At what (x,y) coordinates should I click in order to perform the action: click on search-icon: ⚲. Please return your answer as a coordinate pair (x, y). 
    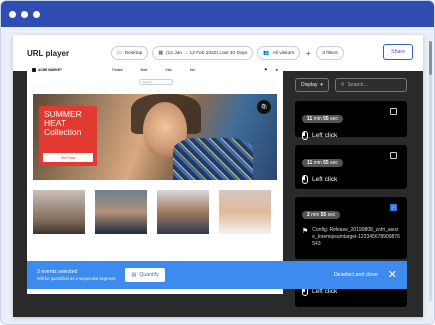
    Looking at the image, I should click on (342, 85).